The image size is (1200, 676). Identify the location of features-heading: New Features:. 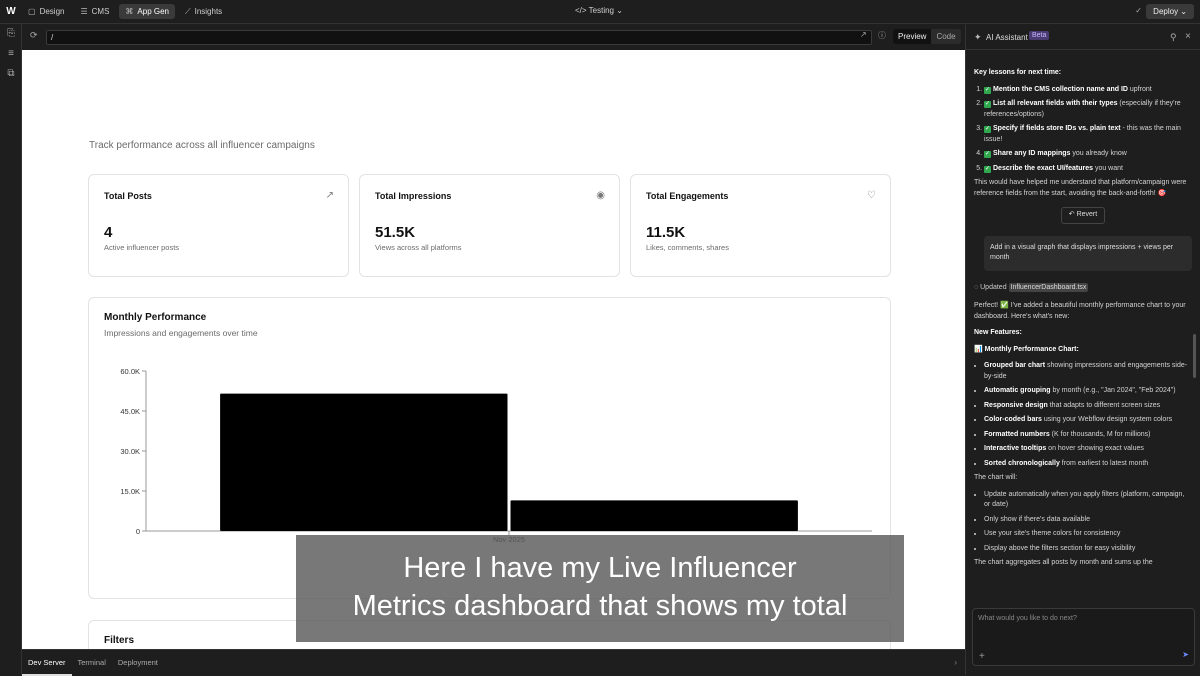
(998, 332).